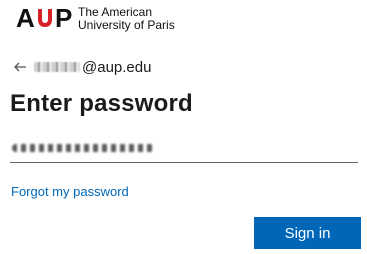 Image resolution: width=367 pixels, height=254 pixels. What do you see at coordinates (25, 18) in the screenshot?
I see `logo-letter-a: A` at bounding box center [25, 18].